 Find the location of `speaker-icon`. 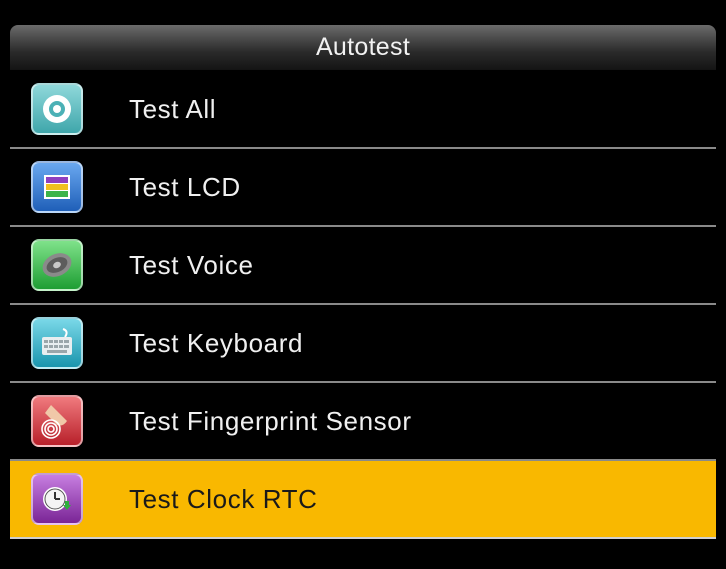

speaker-icon is located at coordinates (57, 265).